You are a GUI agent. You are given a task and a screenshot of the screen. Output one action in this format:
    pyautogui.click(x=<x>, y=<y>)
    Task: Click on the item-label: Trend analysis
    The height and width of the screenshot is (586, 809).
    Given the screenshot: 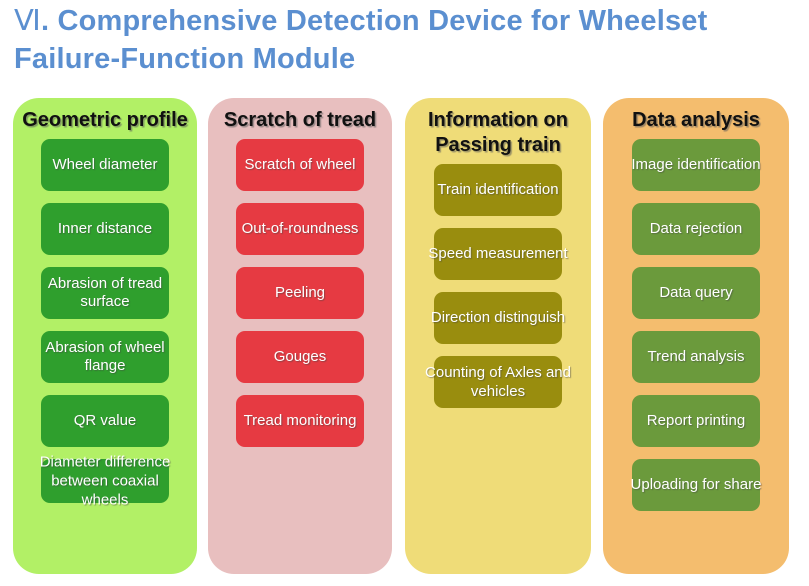 What is the action you would take?
    pyautogui.click(x=696, y=356)
    